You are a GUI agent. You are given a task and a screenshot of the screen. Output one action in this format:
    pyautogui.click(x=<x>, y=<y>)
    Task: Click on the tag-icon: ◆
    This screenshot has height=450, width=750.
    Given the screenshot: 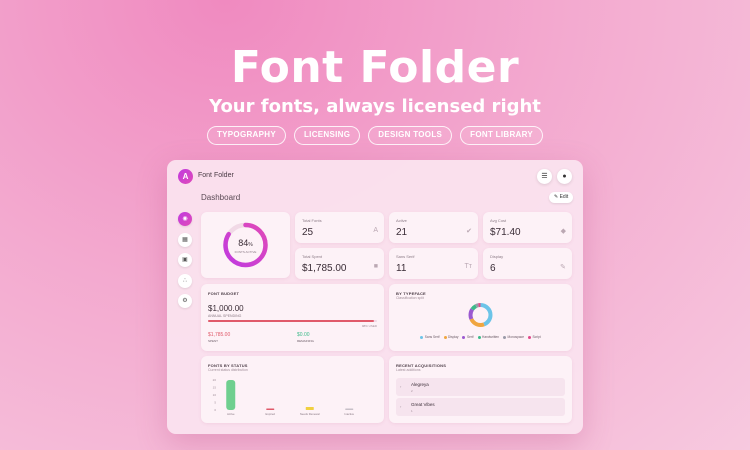 What is the action you would take?
    pyautogui.click(x=563, y=231)
    